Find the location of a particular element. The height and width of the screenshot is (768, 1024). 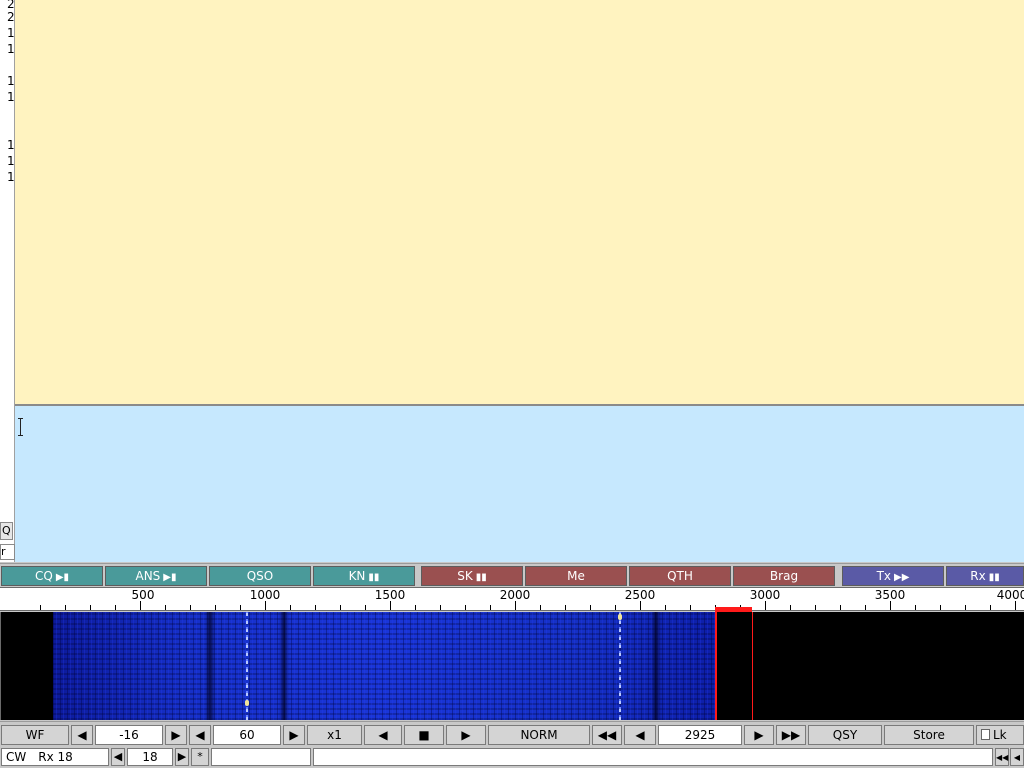

macro-tx-button: Tx ▶▶ is located at coordinates (893, 576).